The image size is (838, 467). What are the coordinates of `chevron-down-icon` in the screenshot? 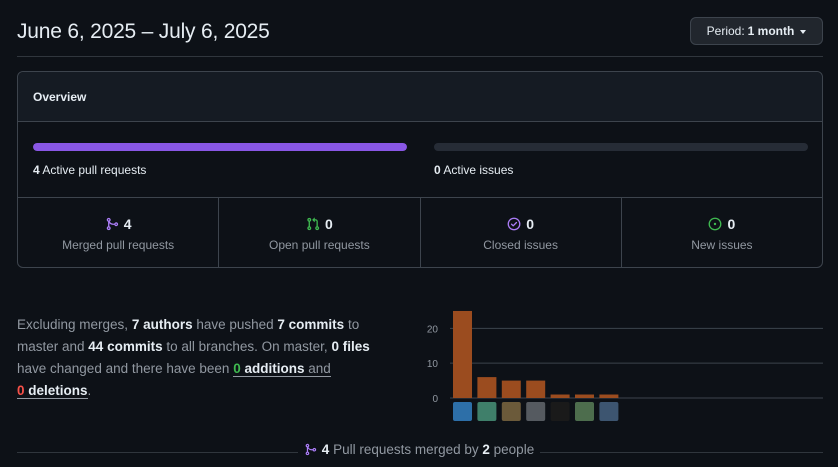 It's located at (803, 31).